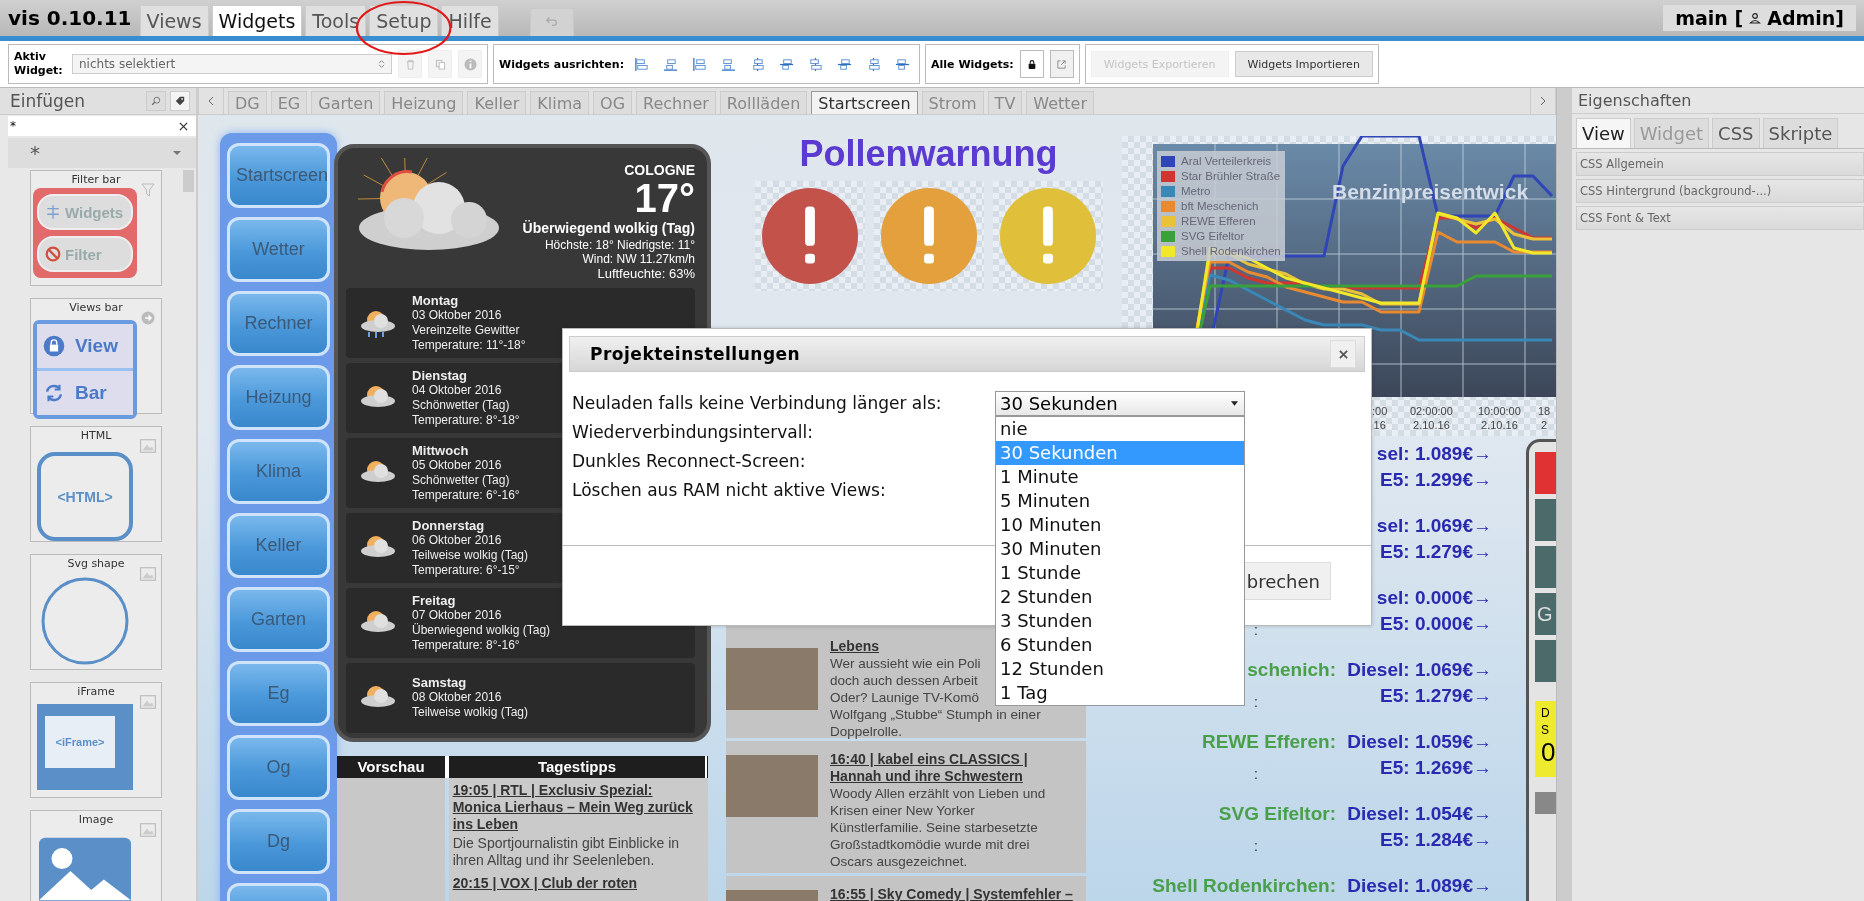  What do you see at coordinates (404, 20) in the screenshot?
I see `menu-tab: Setup` at bounding box center [404, 20].